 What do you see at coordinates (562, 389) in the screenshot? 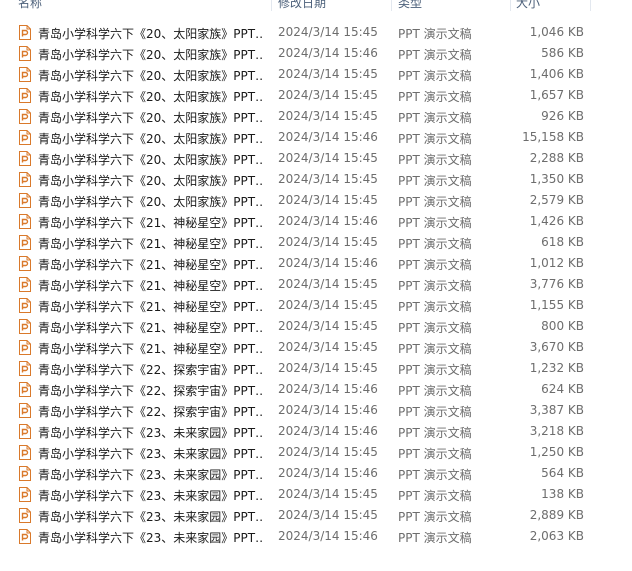
I see `file-size: 624 KB` at bounding box center [562, 389].